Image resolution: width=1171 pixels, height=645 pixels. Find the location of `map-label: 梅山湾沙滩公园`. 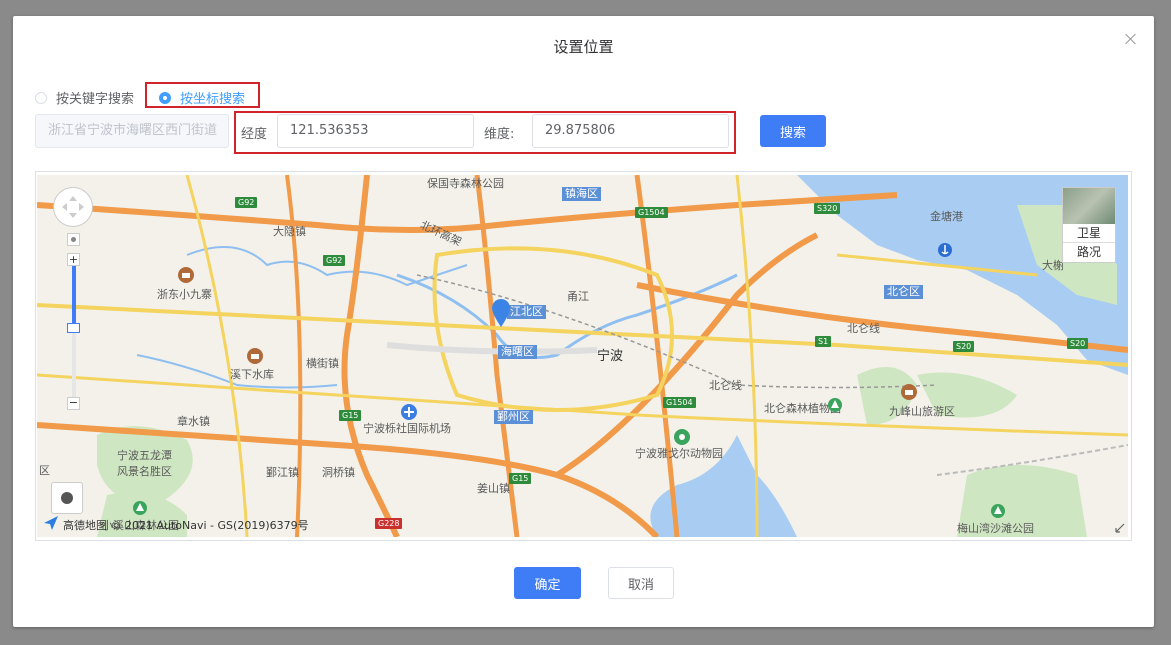

map-label: 梅山湾沙滩公园 is located at coordinates (995, 528).